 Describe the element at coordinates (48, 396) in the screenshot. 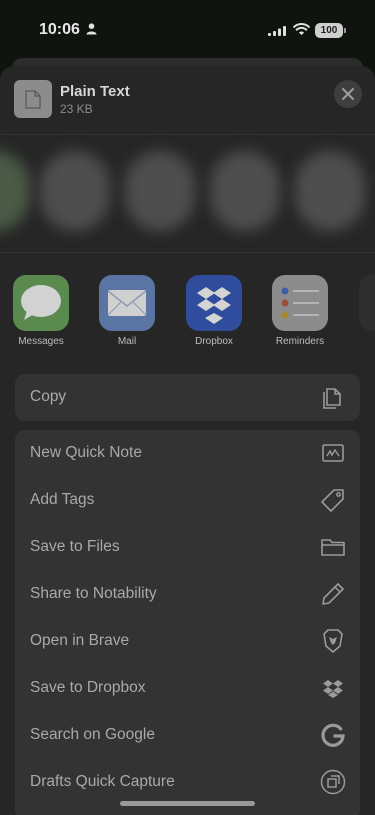

I see `action-label: Copy` at that location.